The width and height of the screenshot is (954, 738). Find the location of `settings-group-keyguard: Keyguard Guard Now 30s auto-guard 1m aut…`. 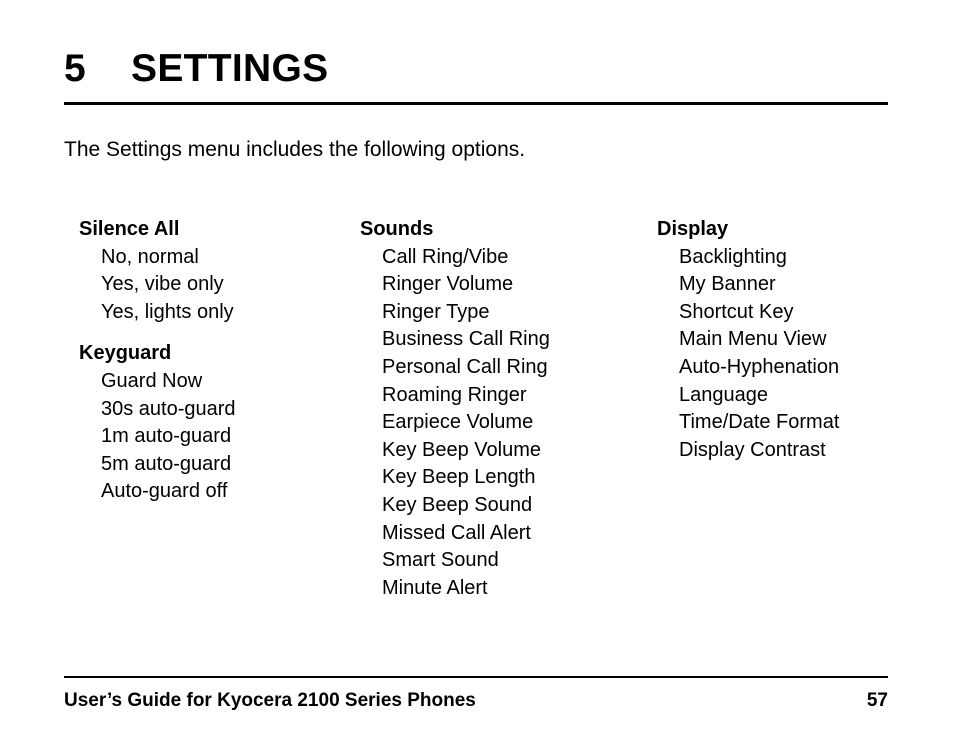

settings-group-keyguard: Keyguard Guard Now 30s auto-guard 1m aut… is located at coordinates (214, 423).